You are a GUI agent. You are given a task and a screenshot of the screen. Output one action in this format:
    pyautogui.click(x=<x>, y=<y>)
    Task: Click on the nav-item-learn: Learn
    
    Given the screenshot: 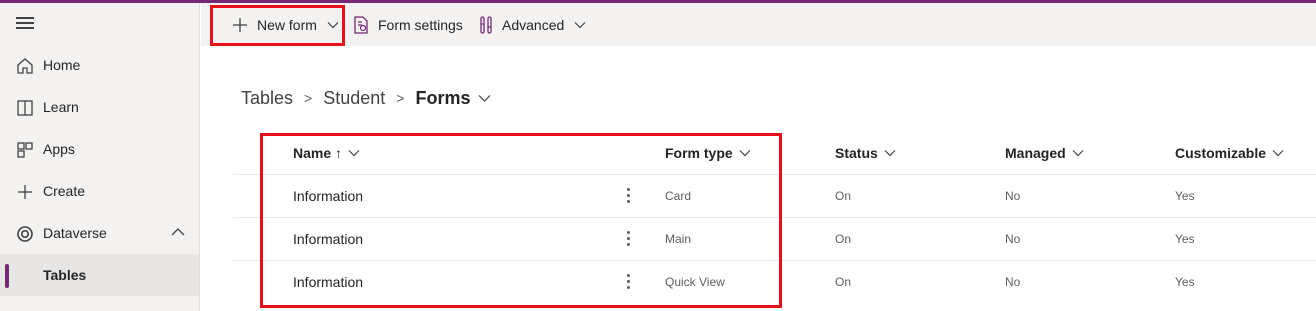 What is the action you would take?
    pyautogui.click(x=99, y=107)
    